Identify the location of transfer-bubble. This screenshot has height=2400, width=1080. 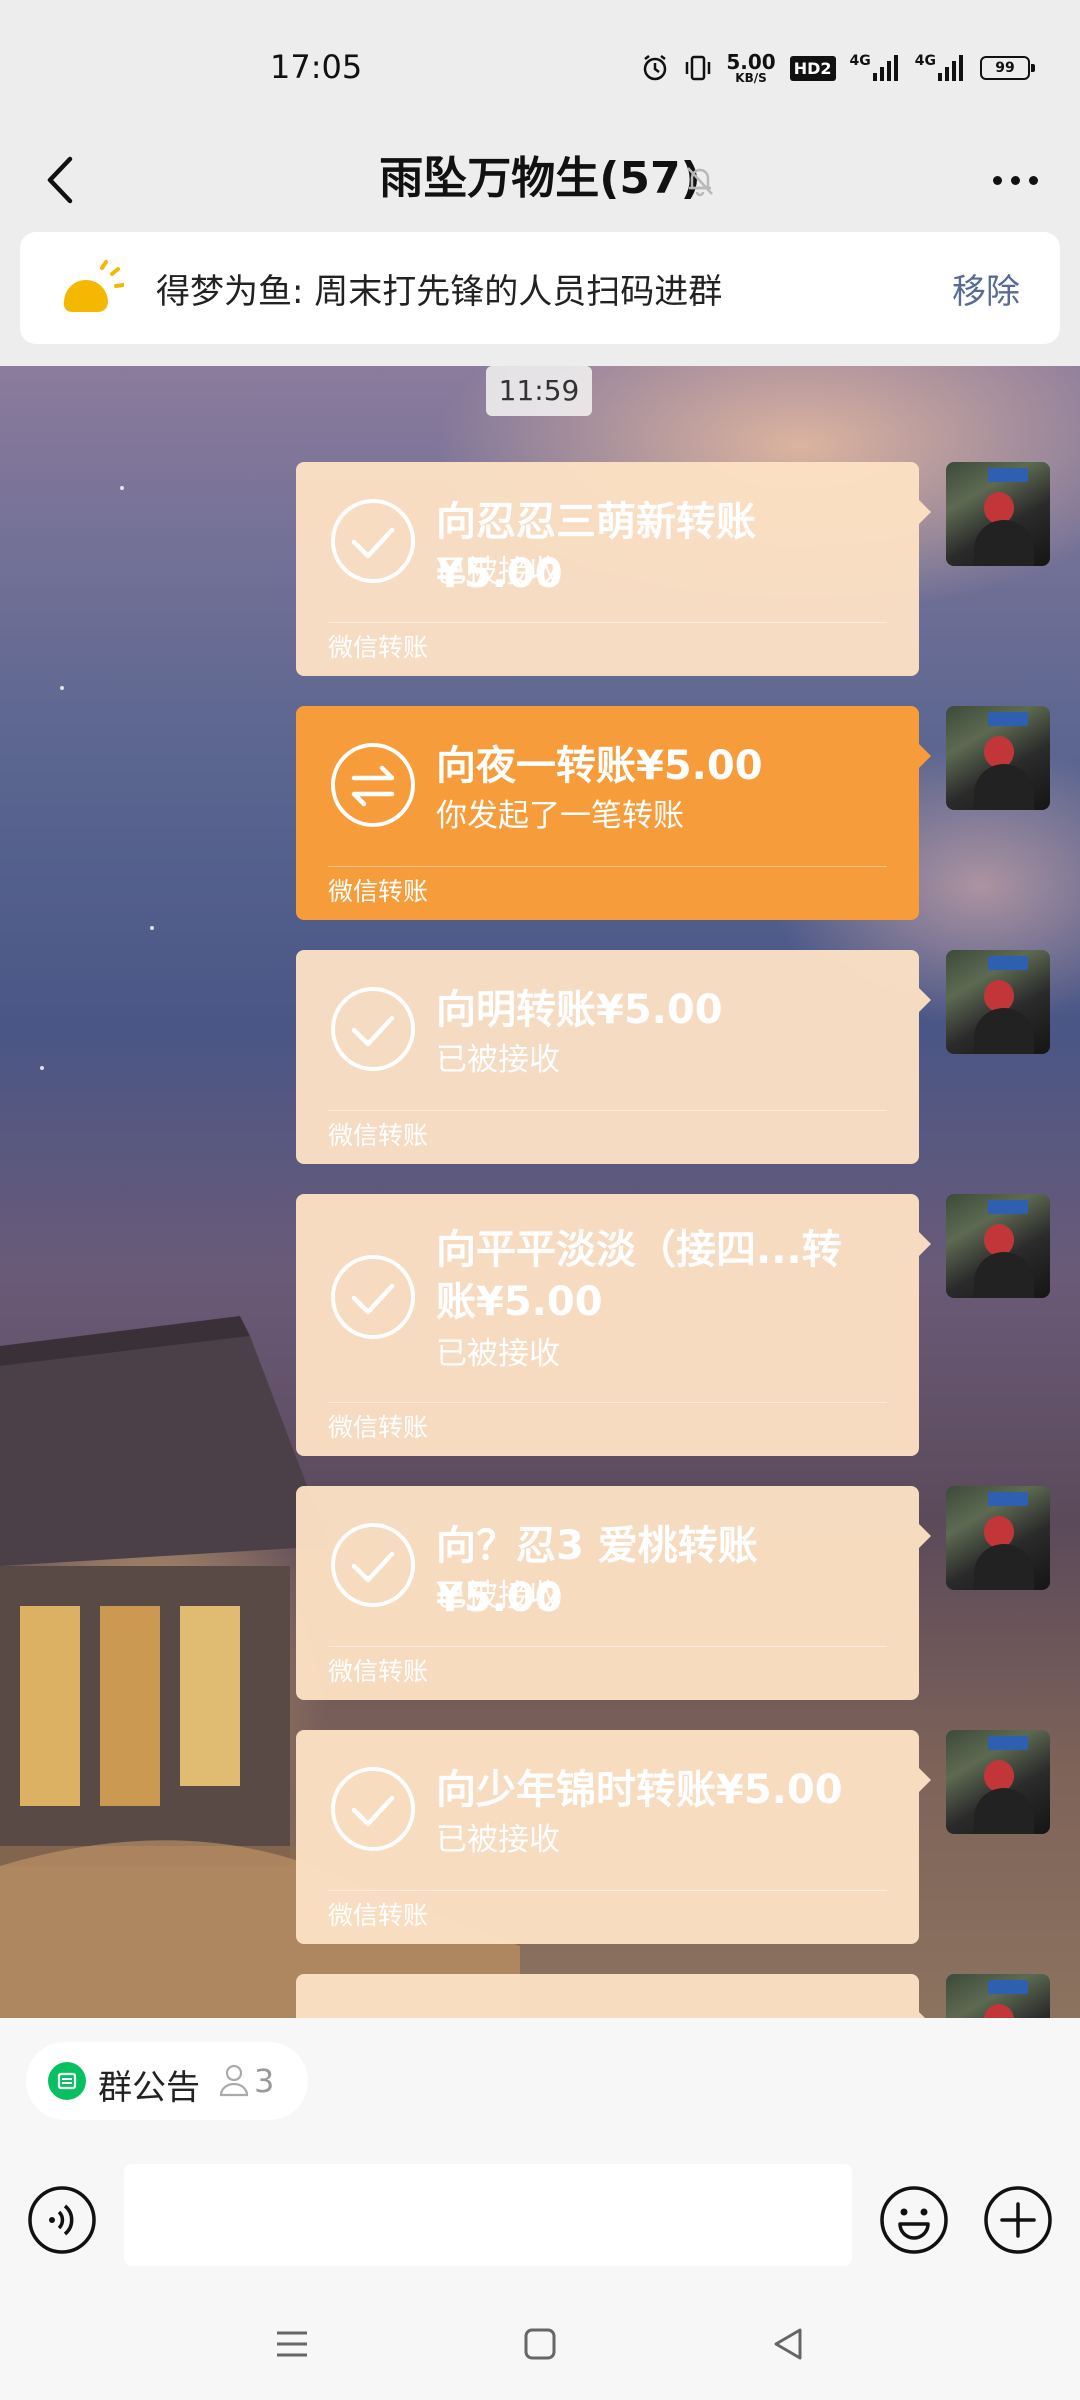
(613, 1996).